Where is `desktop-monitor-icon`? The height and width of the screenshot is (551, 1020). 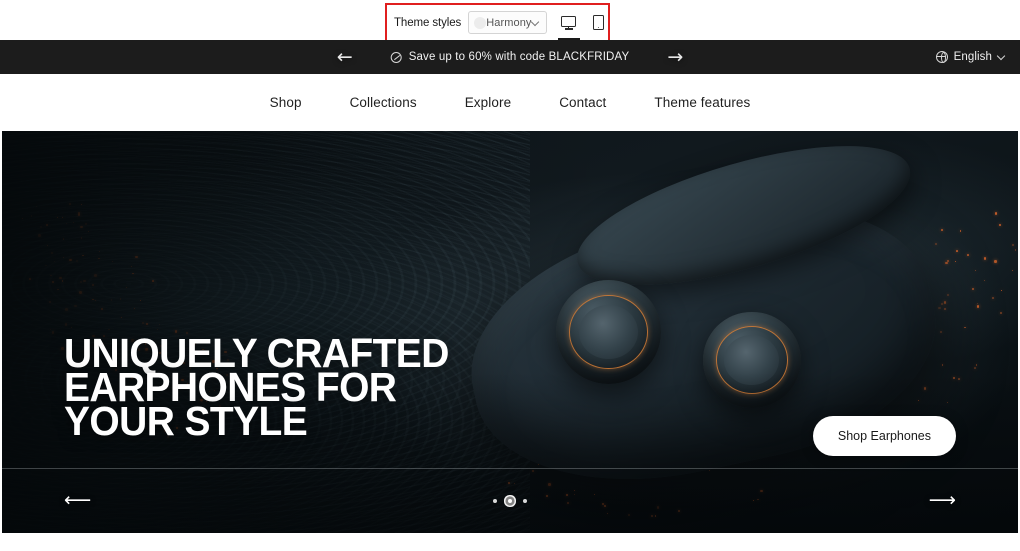
desktop-monitor-icon is located at coordinates (569, 22).